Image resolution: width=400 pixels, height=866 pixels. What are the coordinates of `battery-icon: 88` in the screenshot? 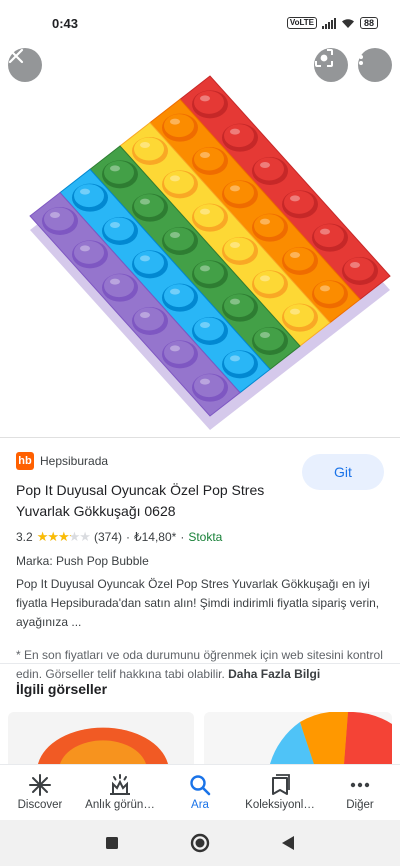 It's located at (368, 23).